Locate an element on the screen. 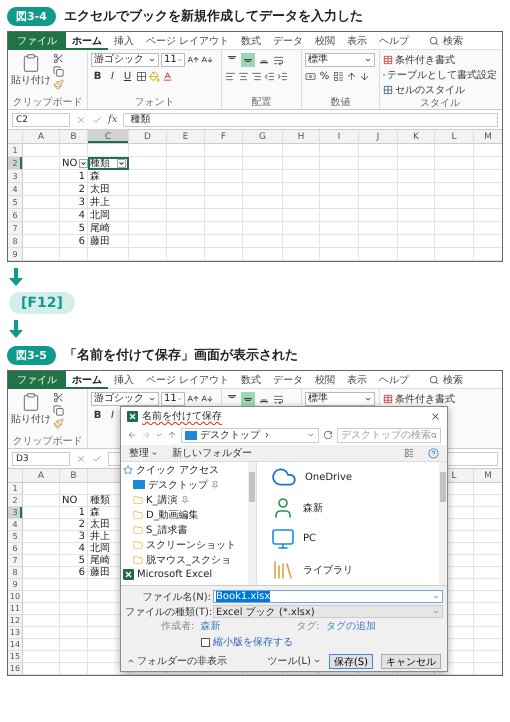  column-header: I is located at coordinates (339, 137).